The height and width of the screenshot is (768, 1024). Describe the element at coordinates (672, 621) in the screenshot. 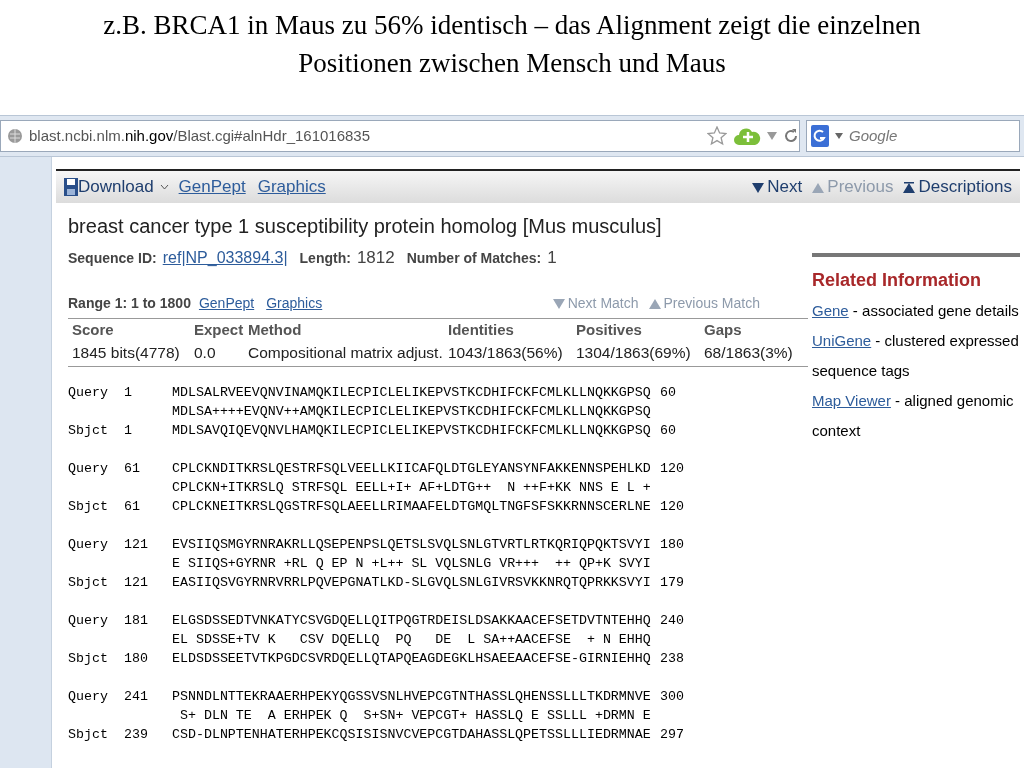

I see `position-number: 240` at that location.